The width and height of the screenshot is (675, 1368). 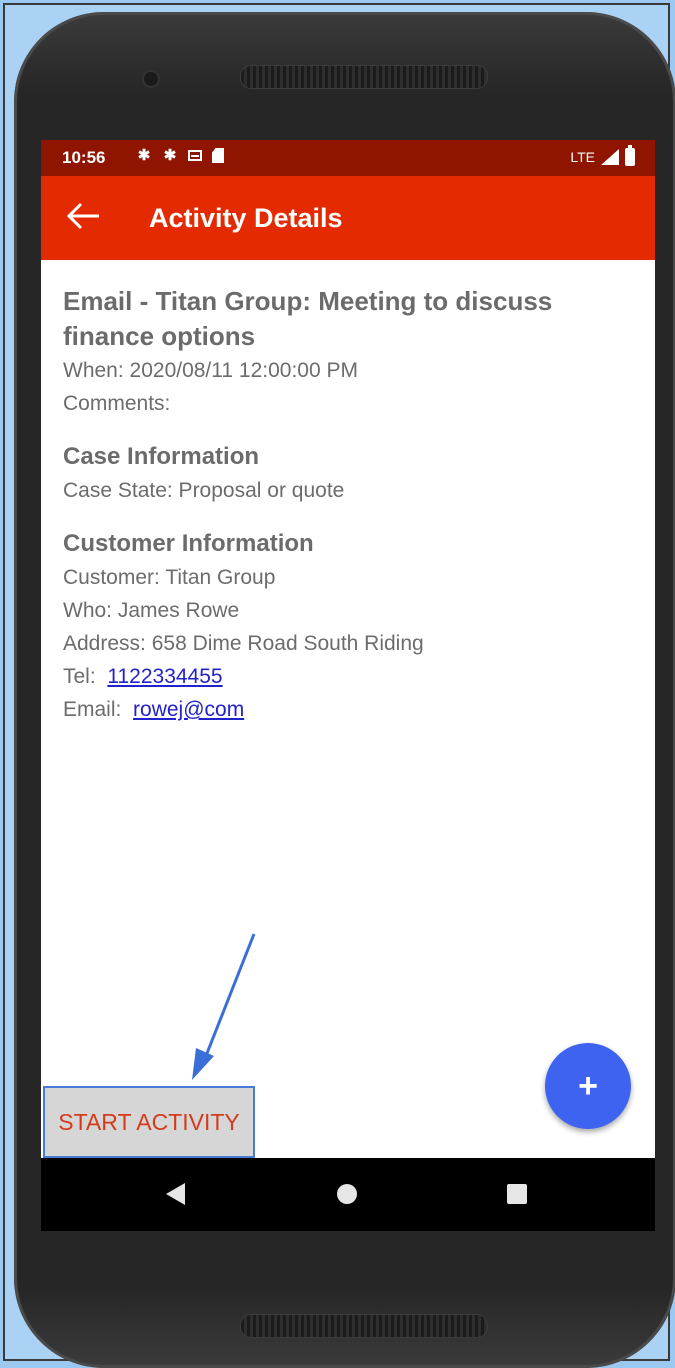 What do you see at coordinates (517, 1194) in the screenshot?
I see `nav-recent-apps-icon` at bounding box center [517, 1194].